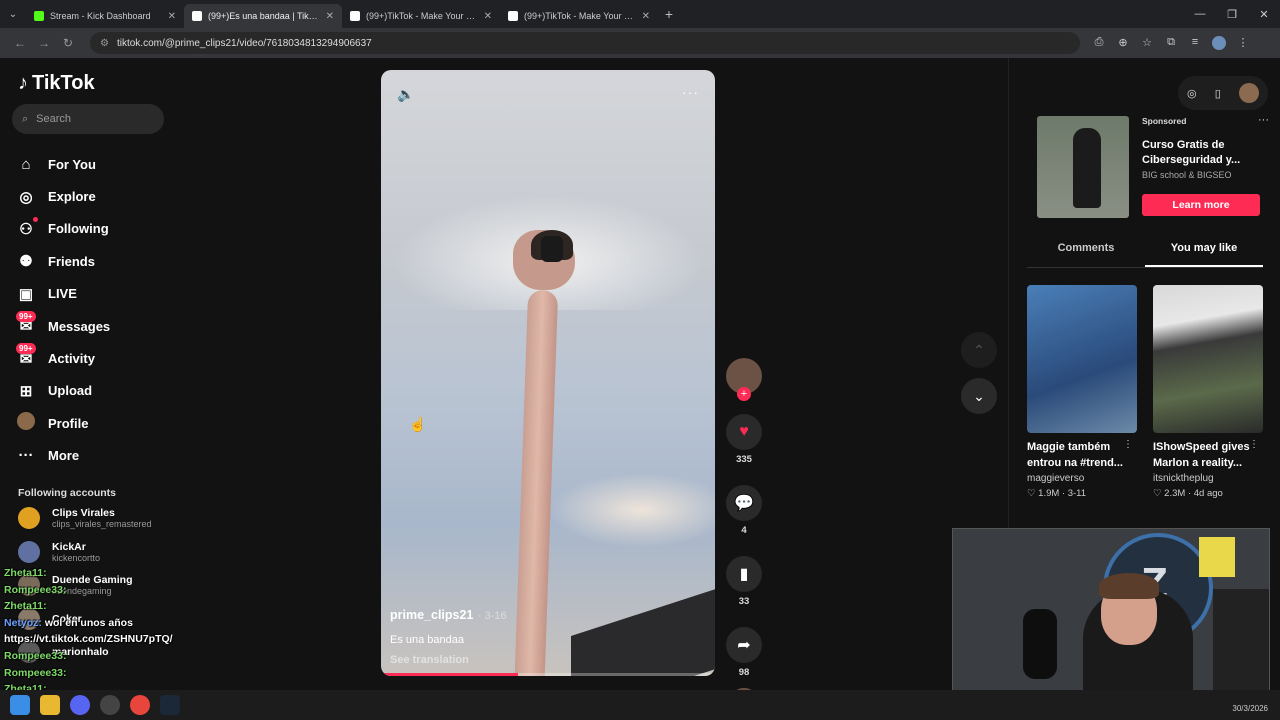  What do you see at coordinates (63, 229) in the screenshot?
I see `sidebar-item-following: ⚇ Following` at bounding box center [63, 229].